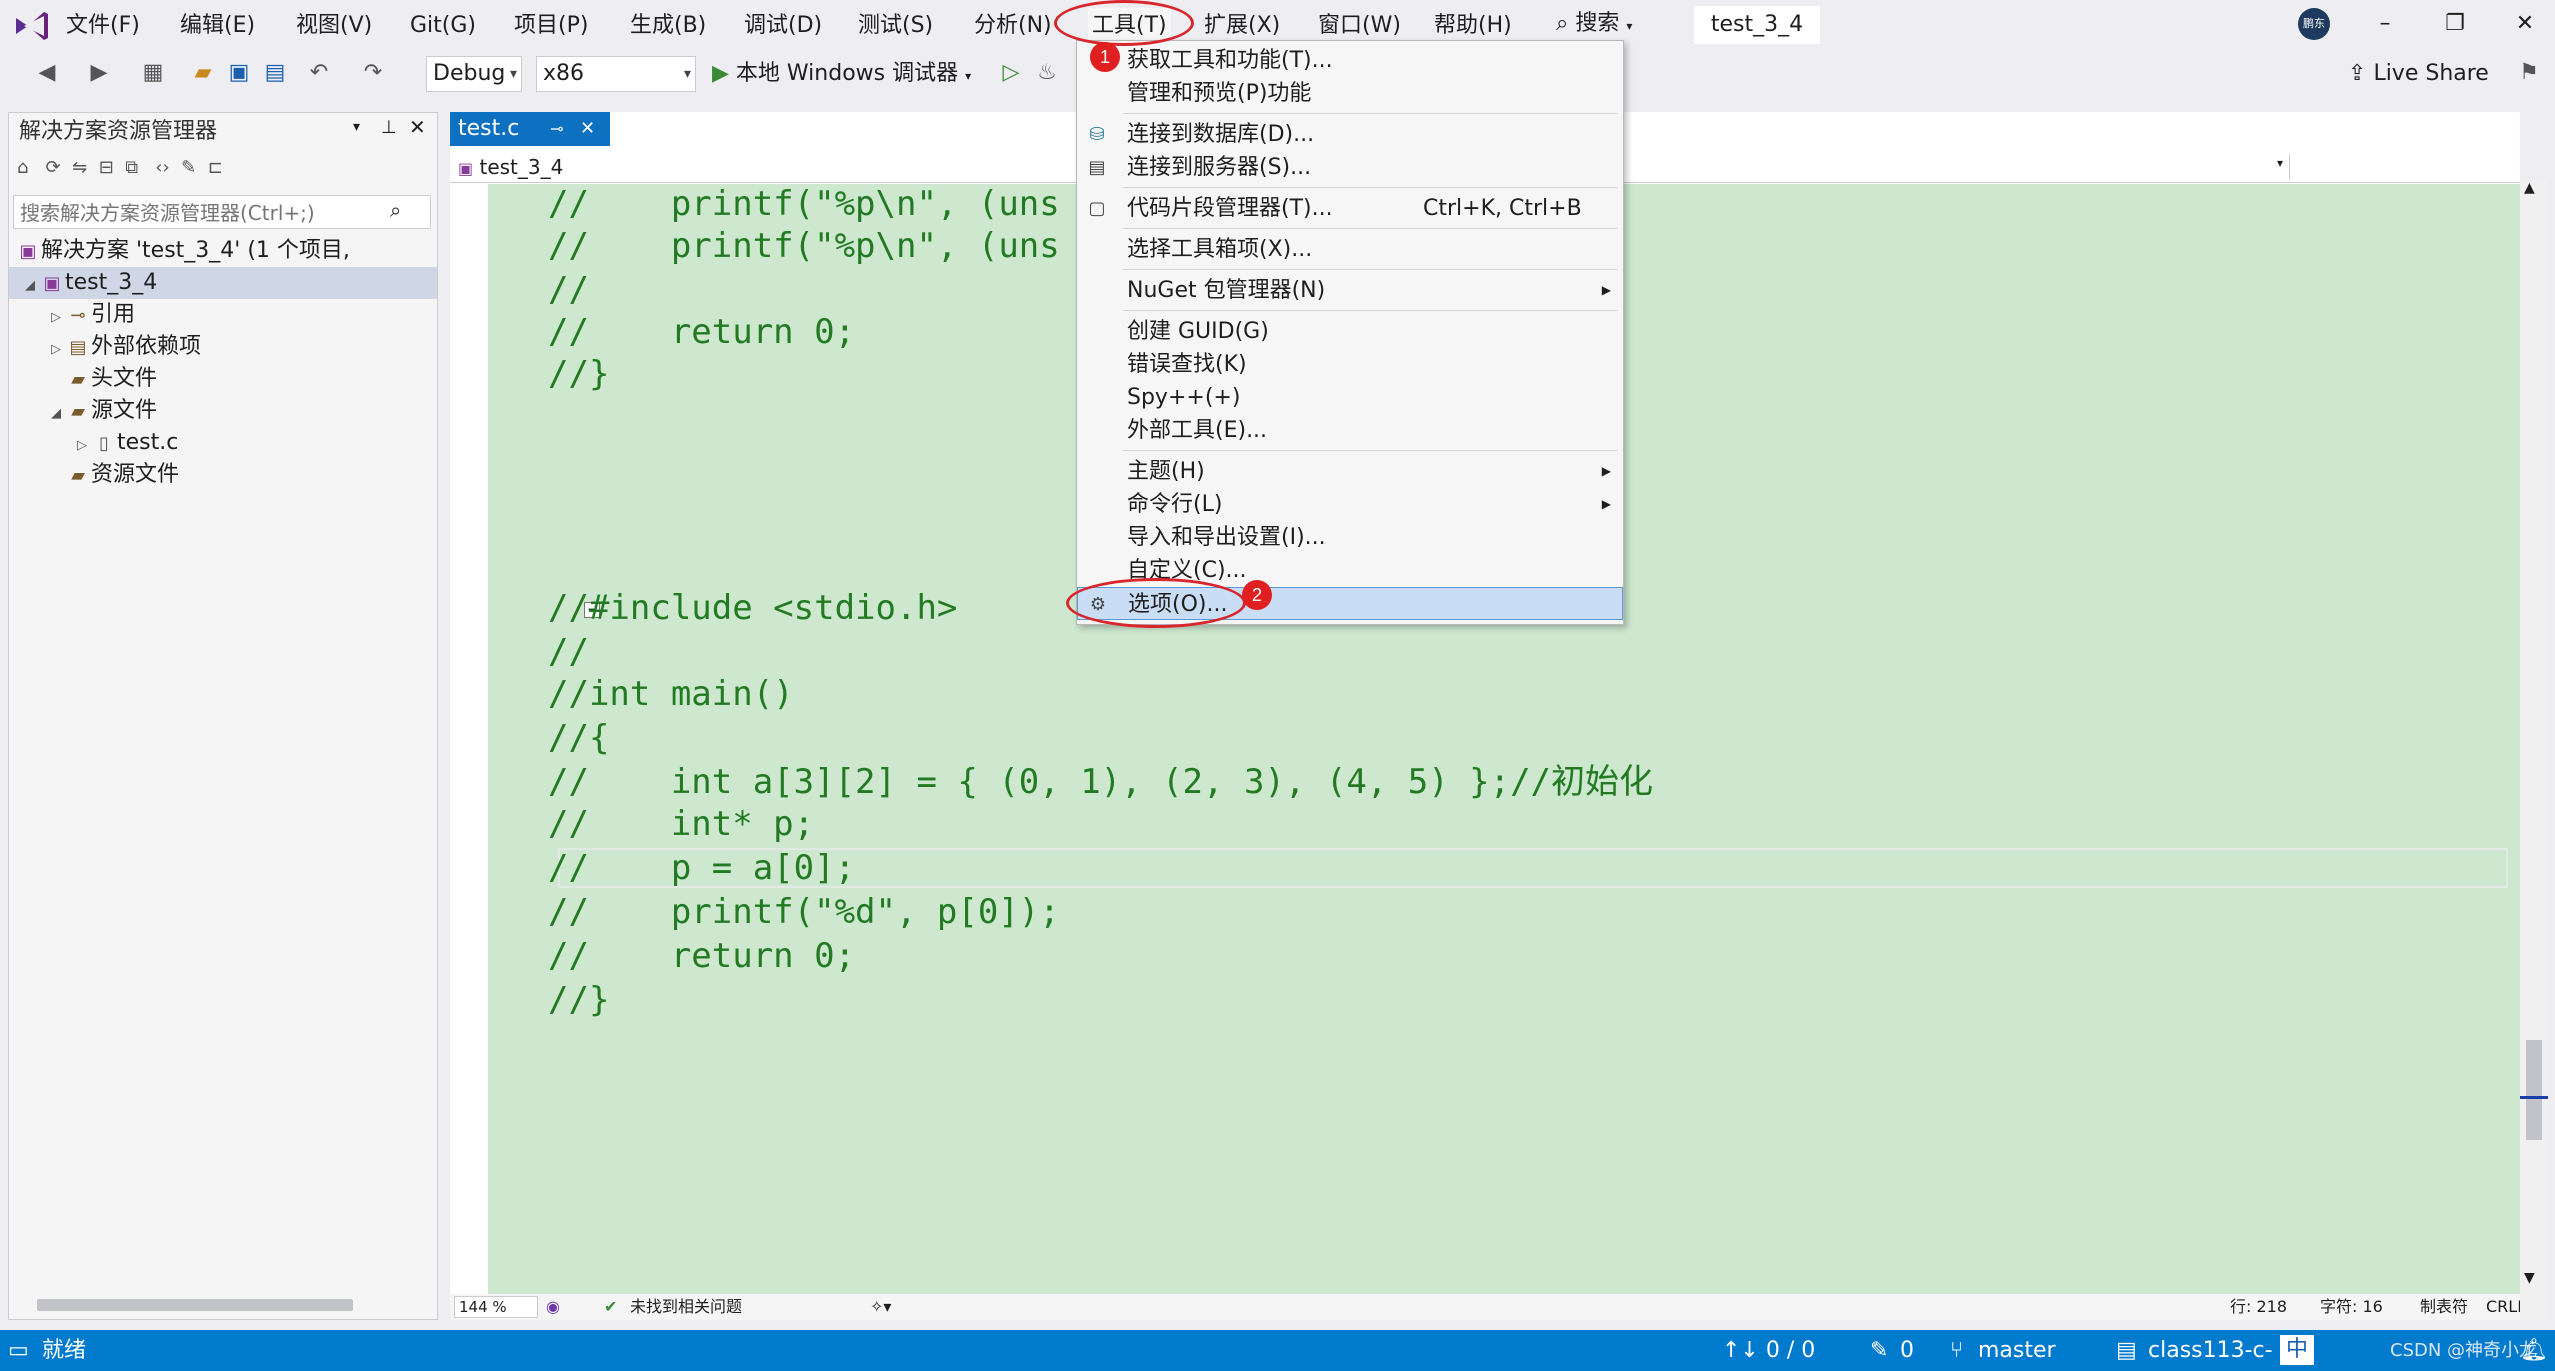 Image resolution: width=2555 pixels, height=1371 pixels. I want to click on menu-edit: 编辑(E), so click(217, 26).